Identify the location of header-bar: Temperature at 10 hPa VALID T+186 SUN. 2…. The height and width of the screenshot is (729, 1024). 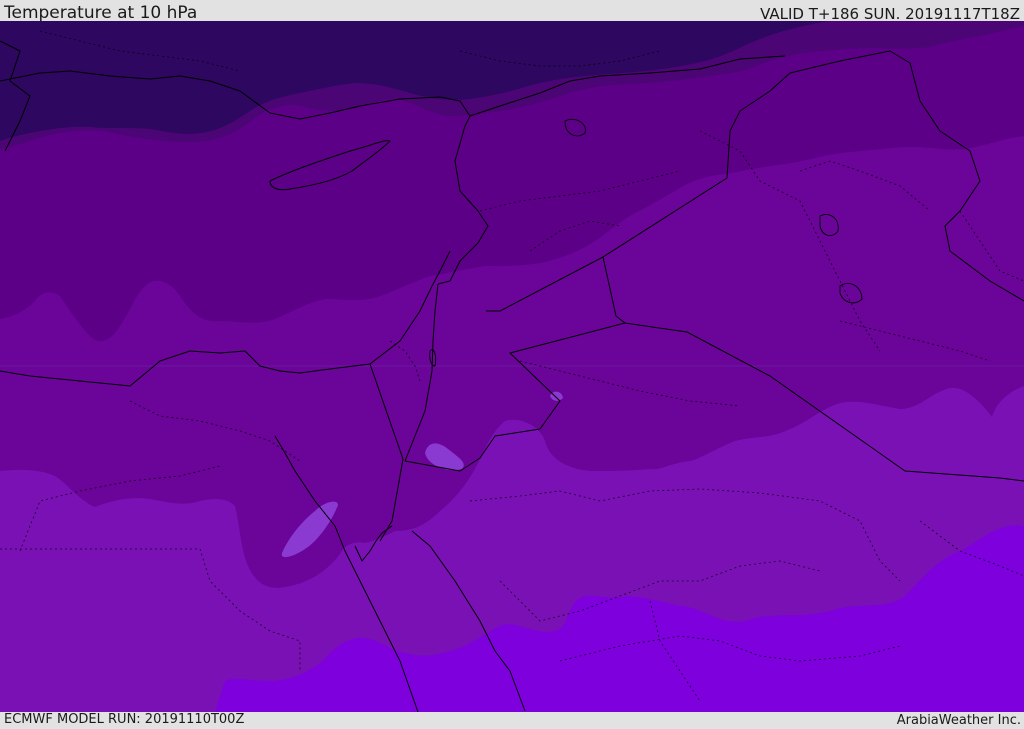
(512, 11).